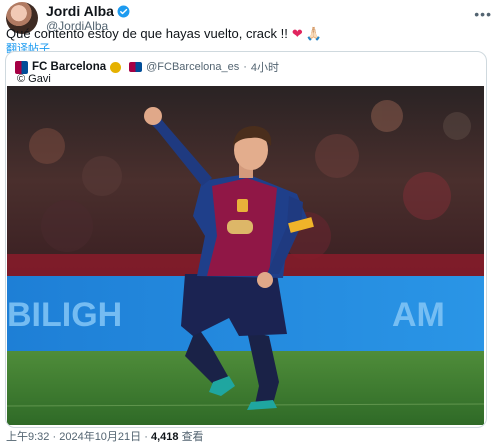  Describe the element at coordinates (192, 67) in the screenshot. I see `quoted-handle: @FCBarcelona_es` at that location.